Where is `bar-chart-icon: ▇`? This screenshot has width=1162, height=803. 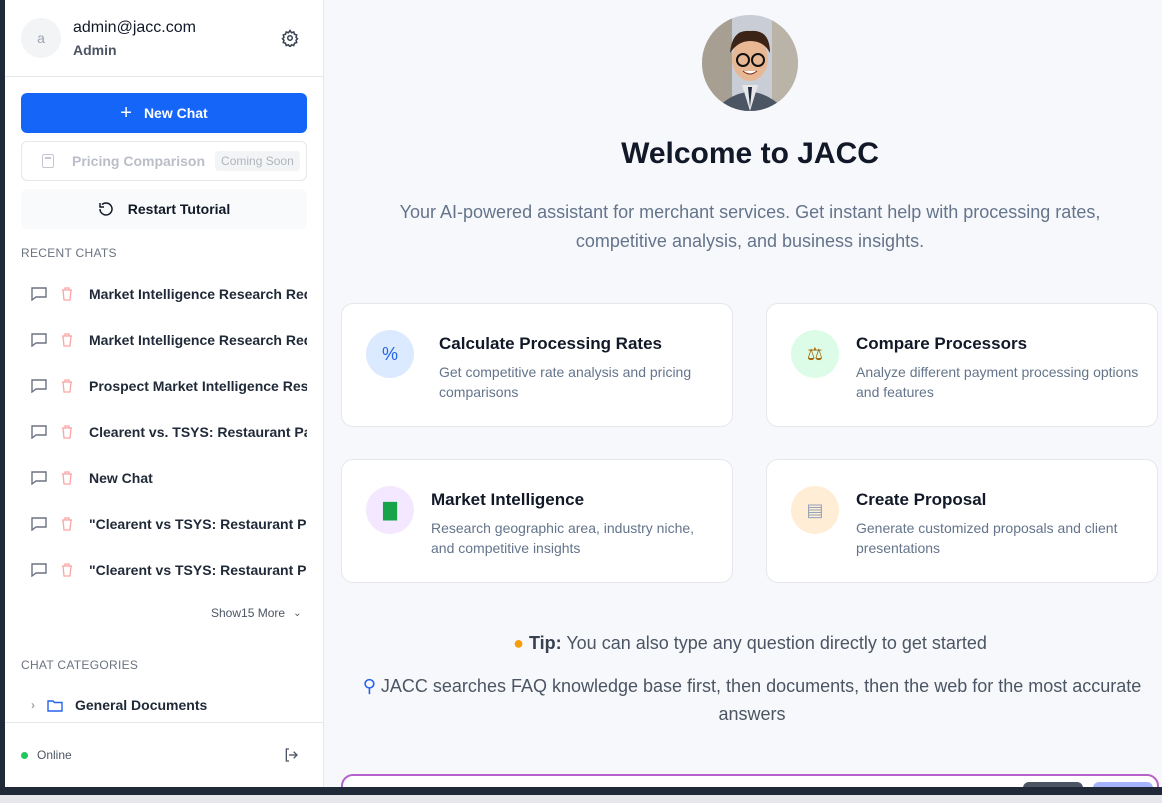 bar-chart-icon: ▇ is located at coordinates (390, 510).